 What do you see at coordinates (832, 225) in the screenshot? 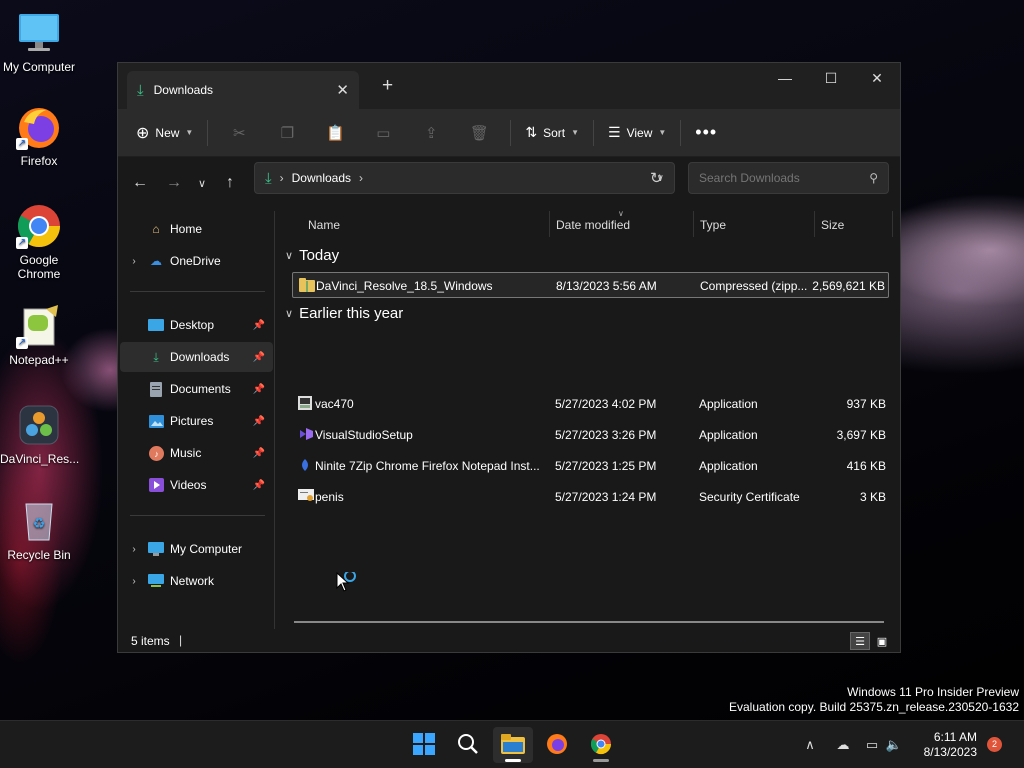
I see `column-header-size: Size` at bounding box center [832, 225].